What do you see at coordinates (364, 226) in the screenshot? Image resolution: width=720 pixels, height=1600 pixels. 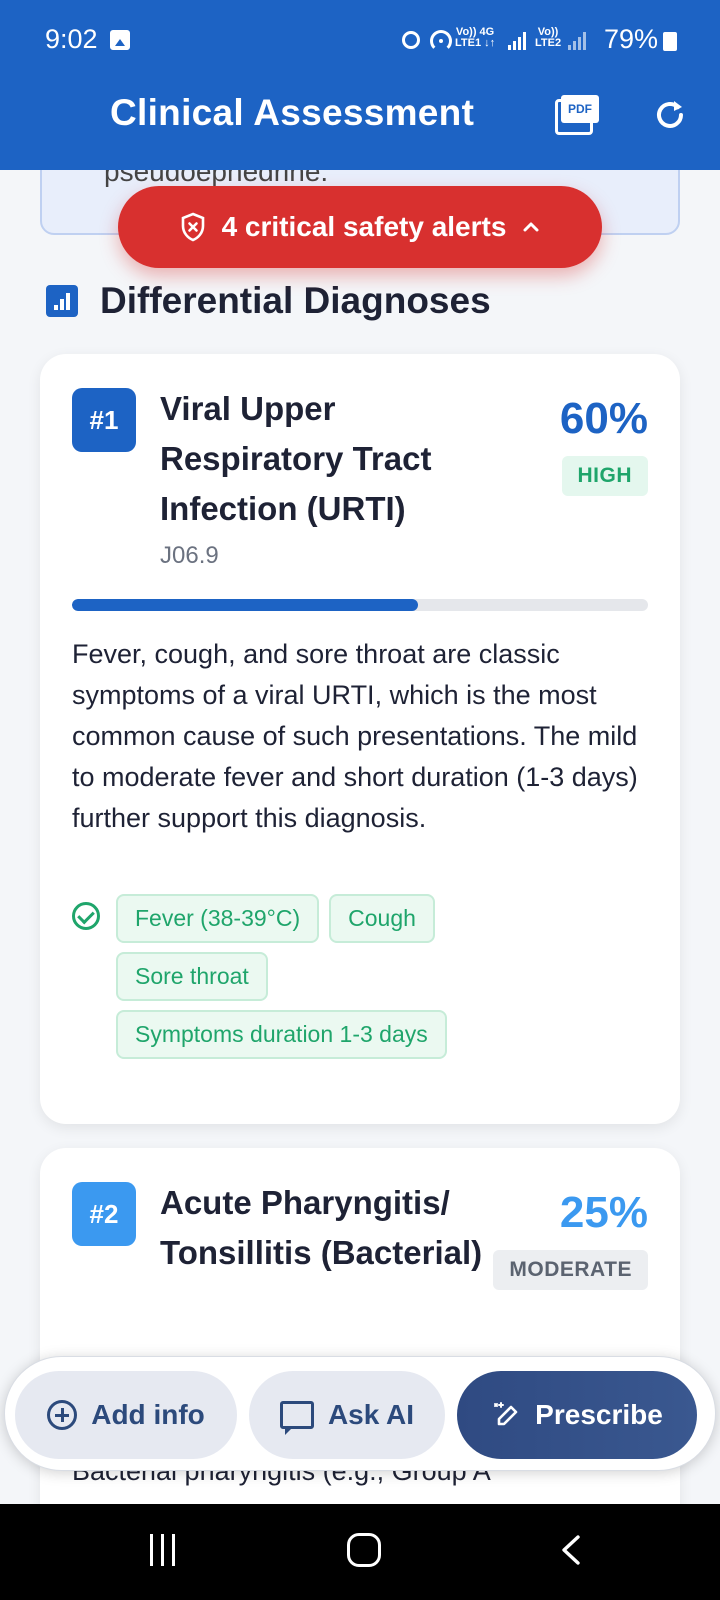 I see `critical-alerts-label: 4 critical safety alerts` at bounding box center [364, 226].